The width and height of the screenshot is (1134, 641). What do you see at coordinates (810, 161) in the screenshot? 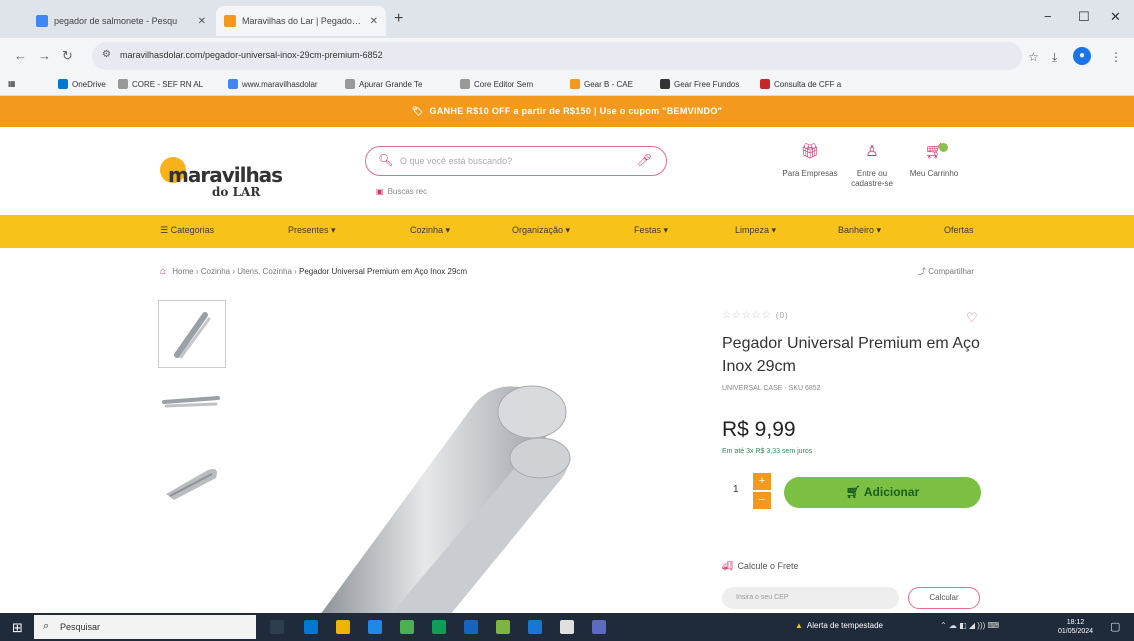
I see `business-link: 🎁︎ Para Empresas` at bounding box center [810, 161].